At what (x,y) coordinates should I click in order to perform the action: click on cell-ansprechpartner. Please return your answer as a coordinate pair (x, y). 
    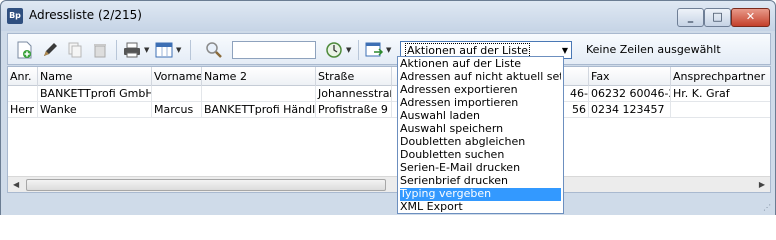
    Looking at the image, I should click on (720, 110).